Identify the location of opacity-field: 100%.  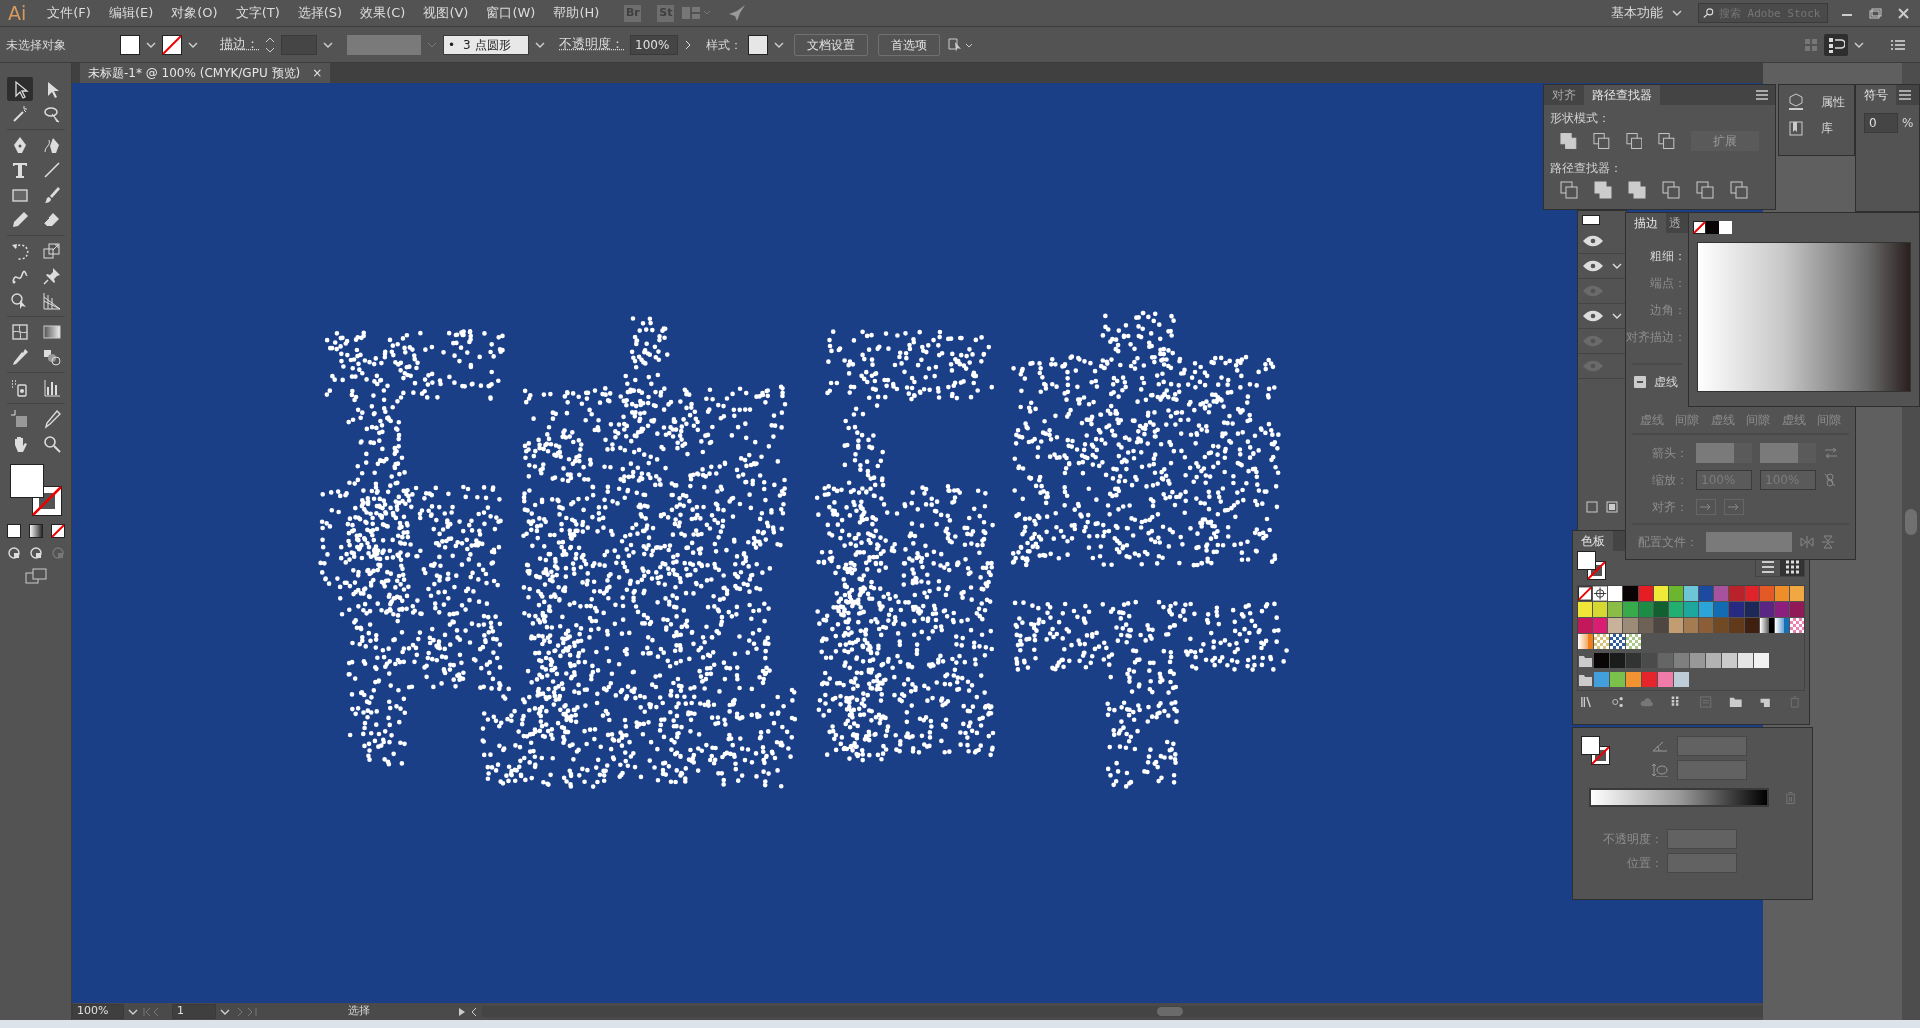
(654, 44).